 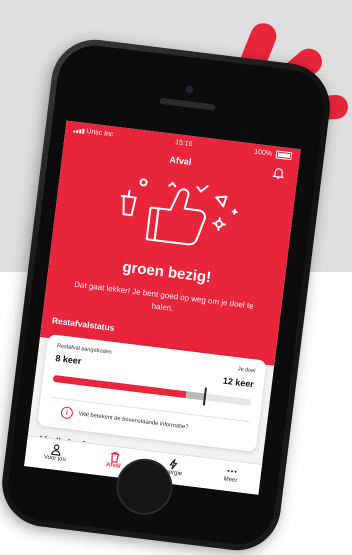 What do you see at coordinates (195, 396) in the screenshot?
I see `progress-remaining` at bounding box center [195, 396].